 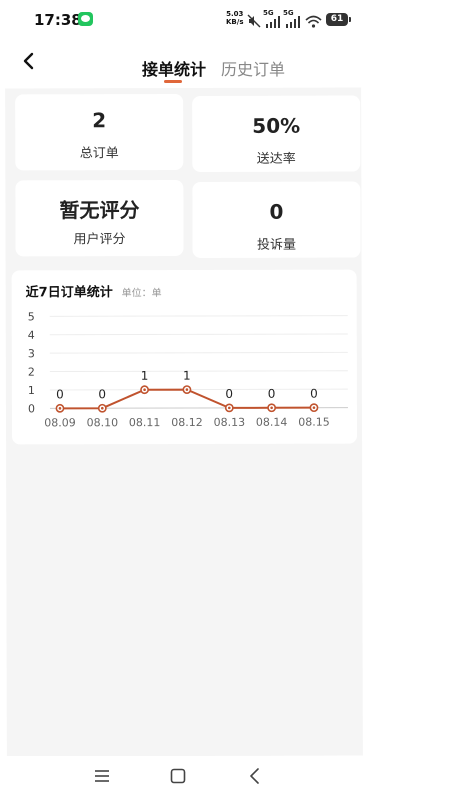 What do you see at coordinates (173, 81) in the screenshot?
I see `tab-indicator` at bounding box center [173, 81].